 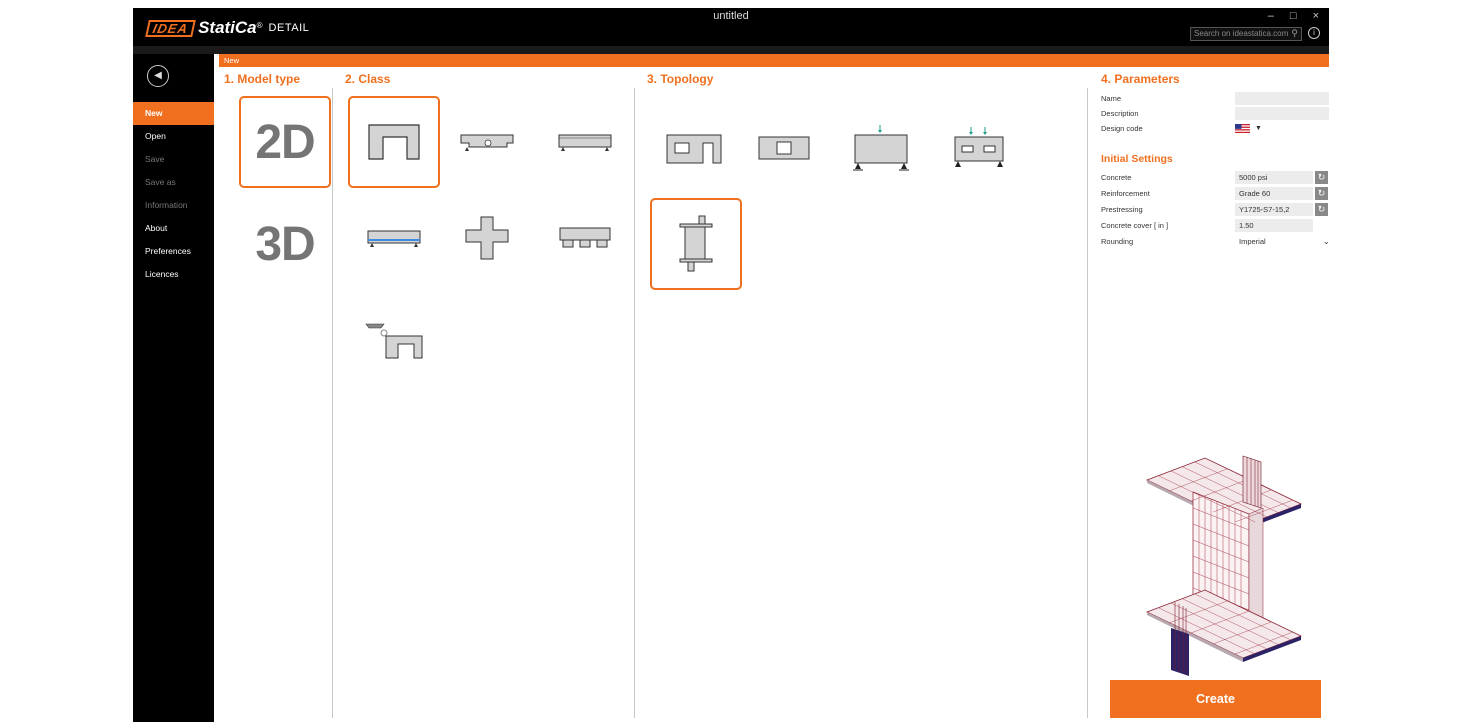 I want to click on param-reinforcement-row: Reinforcement Grade 60 ↻, so click(x=1214, y=194).